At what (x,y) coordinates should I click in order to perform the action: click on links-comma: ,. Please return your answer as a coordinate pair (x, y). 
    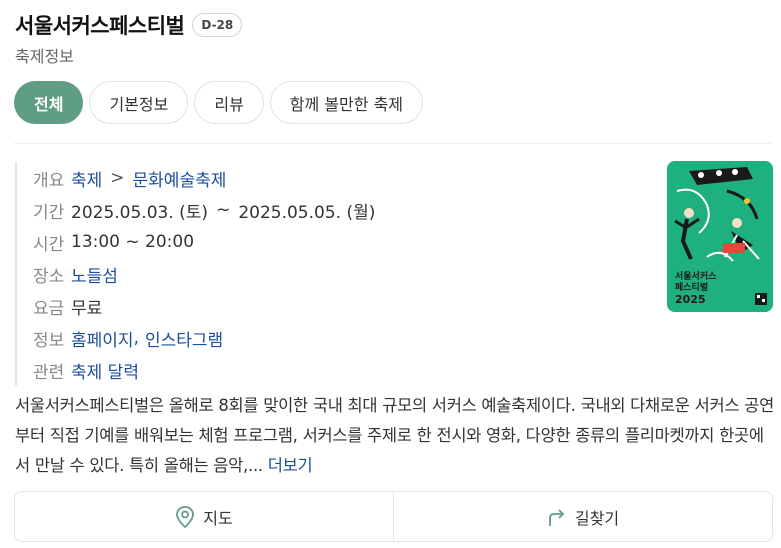
    Looking at the image, I should click on (136, 338).